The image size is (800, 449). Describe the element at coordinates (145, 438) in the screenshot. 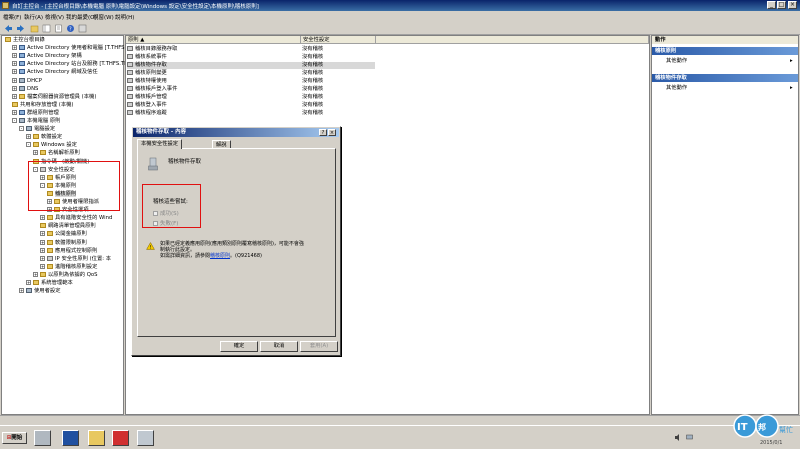

I see `console-task-icon` at that location.